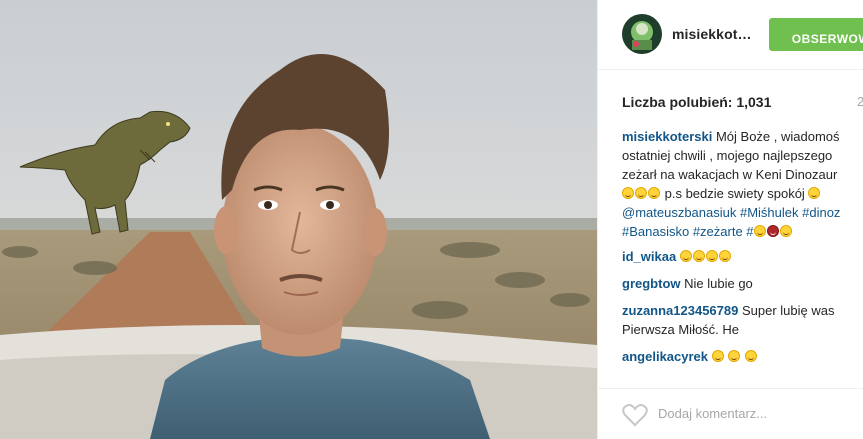 The width and height of the screenshot is (863, 439). Describe the element at coordinates (816, 34) in the screenshot. I see `follow-button: OBSERWOW` at that location.